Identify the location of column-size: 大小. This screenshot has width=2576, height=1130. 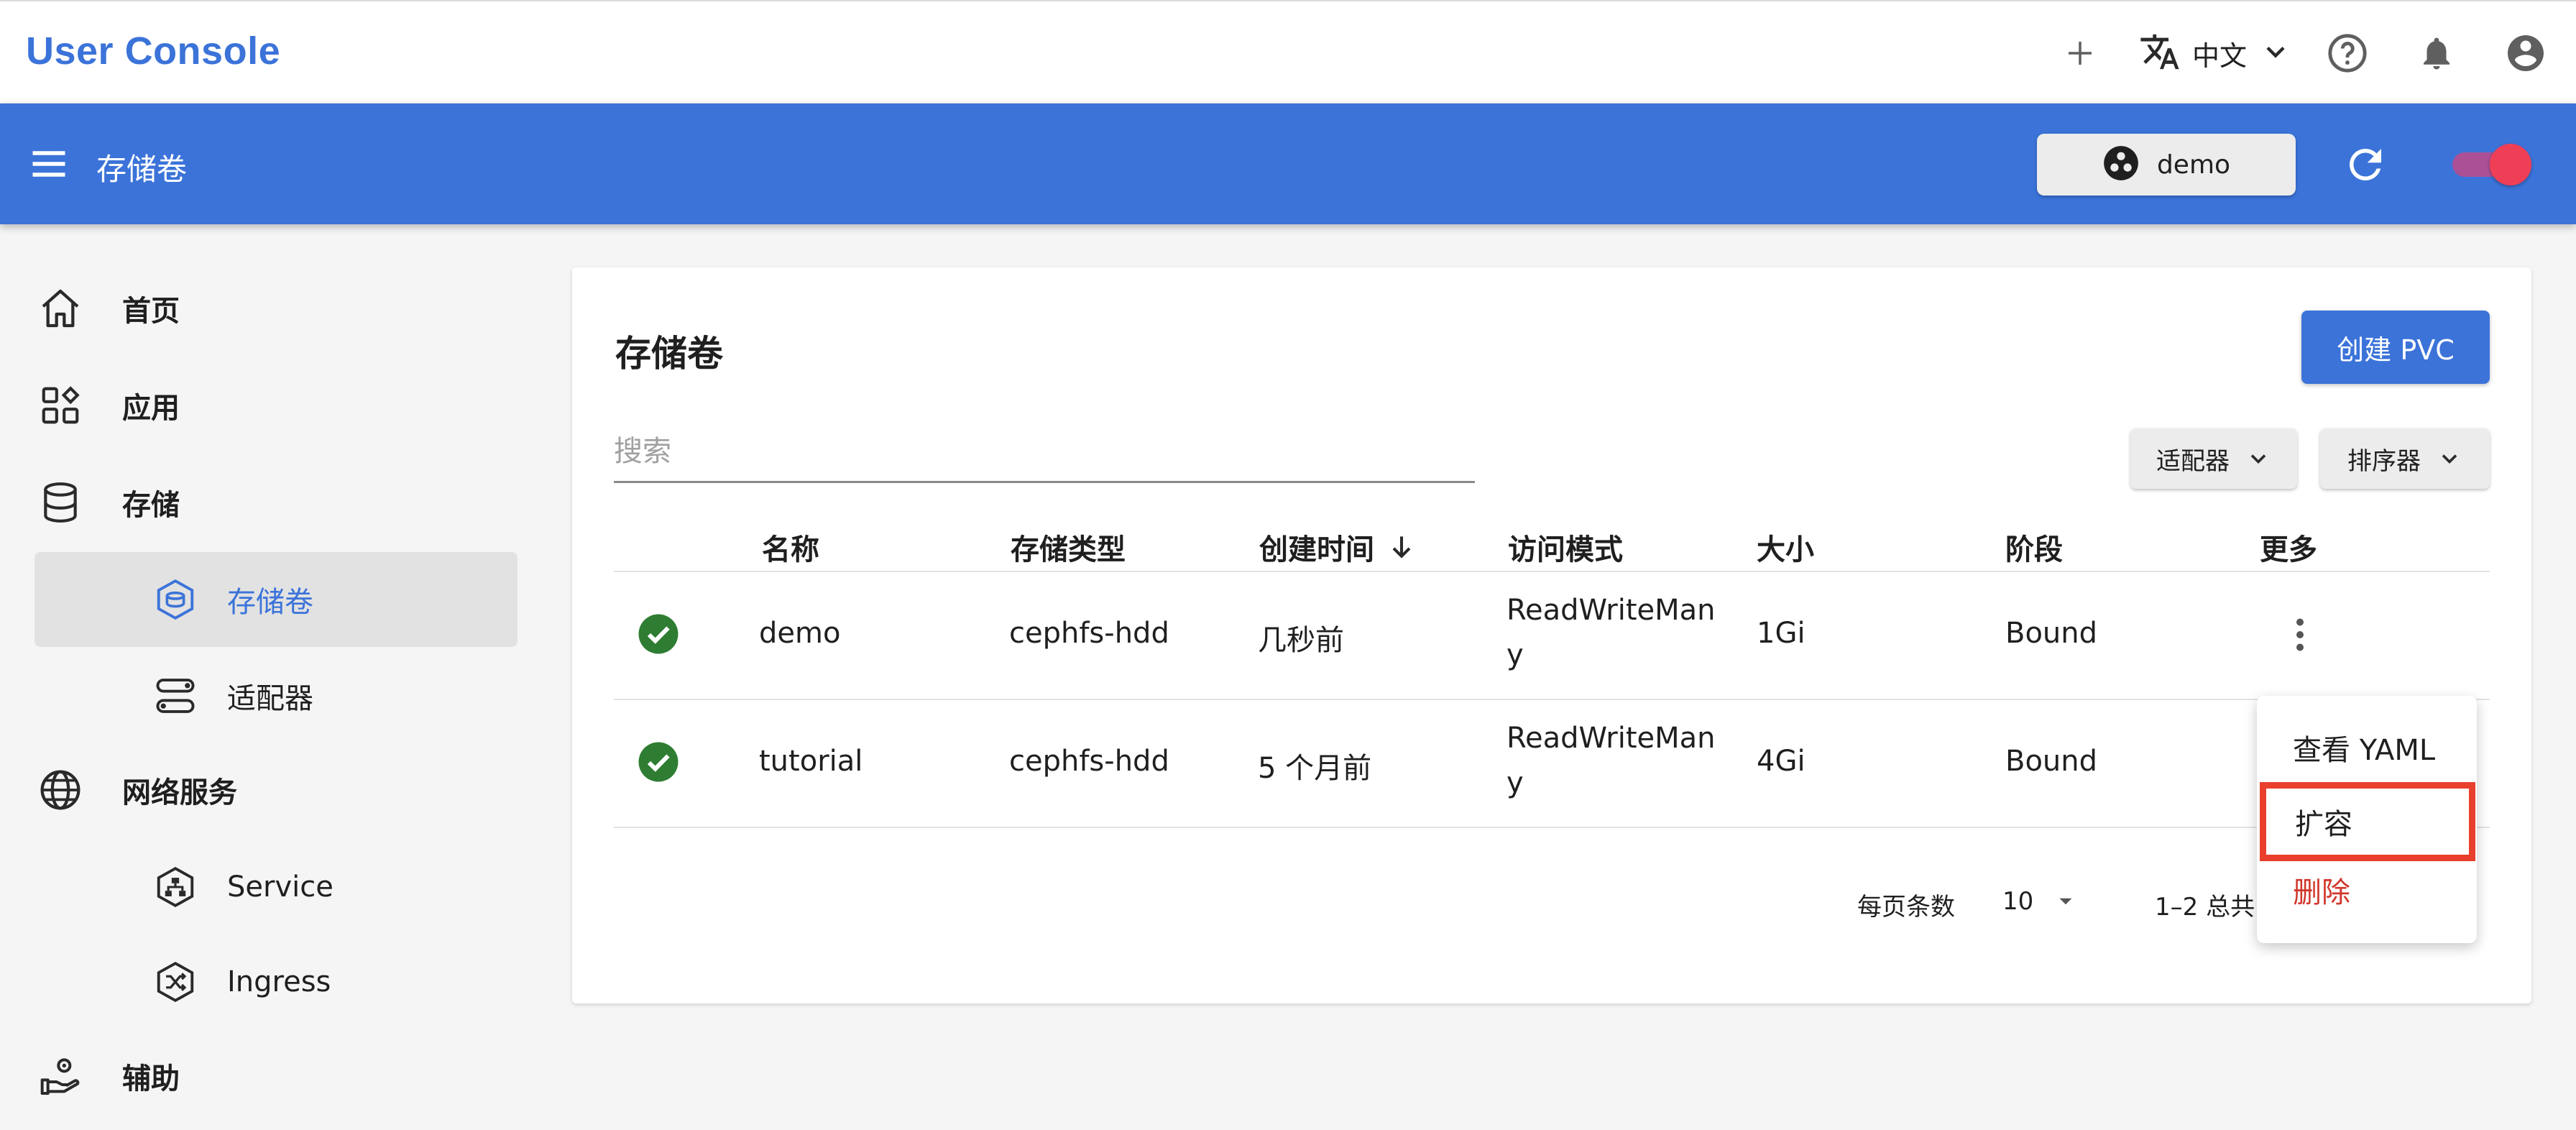
(1785, 547).